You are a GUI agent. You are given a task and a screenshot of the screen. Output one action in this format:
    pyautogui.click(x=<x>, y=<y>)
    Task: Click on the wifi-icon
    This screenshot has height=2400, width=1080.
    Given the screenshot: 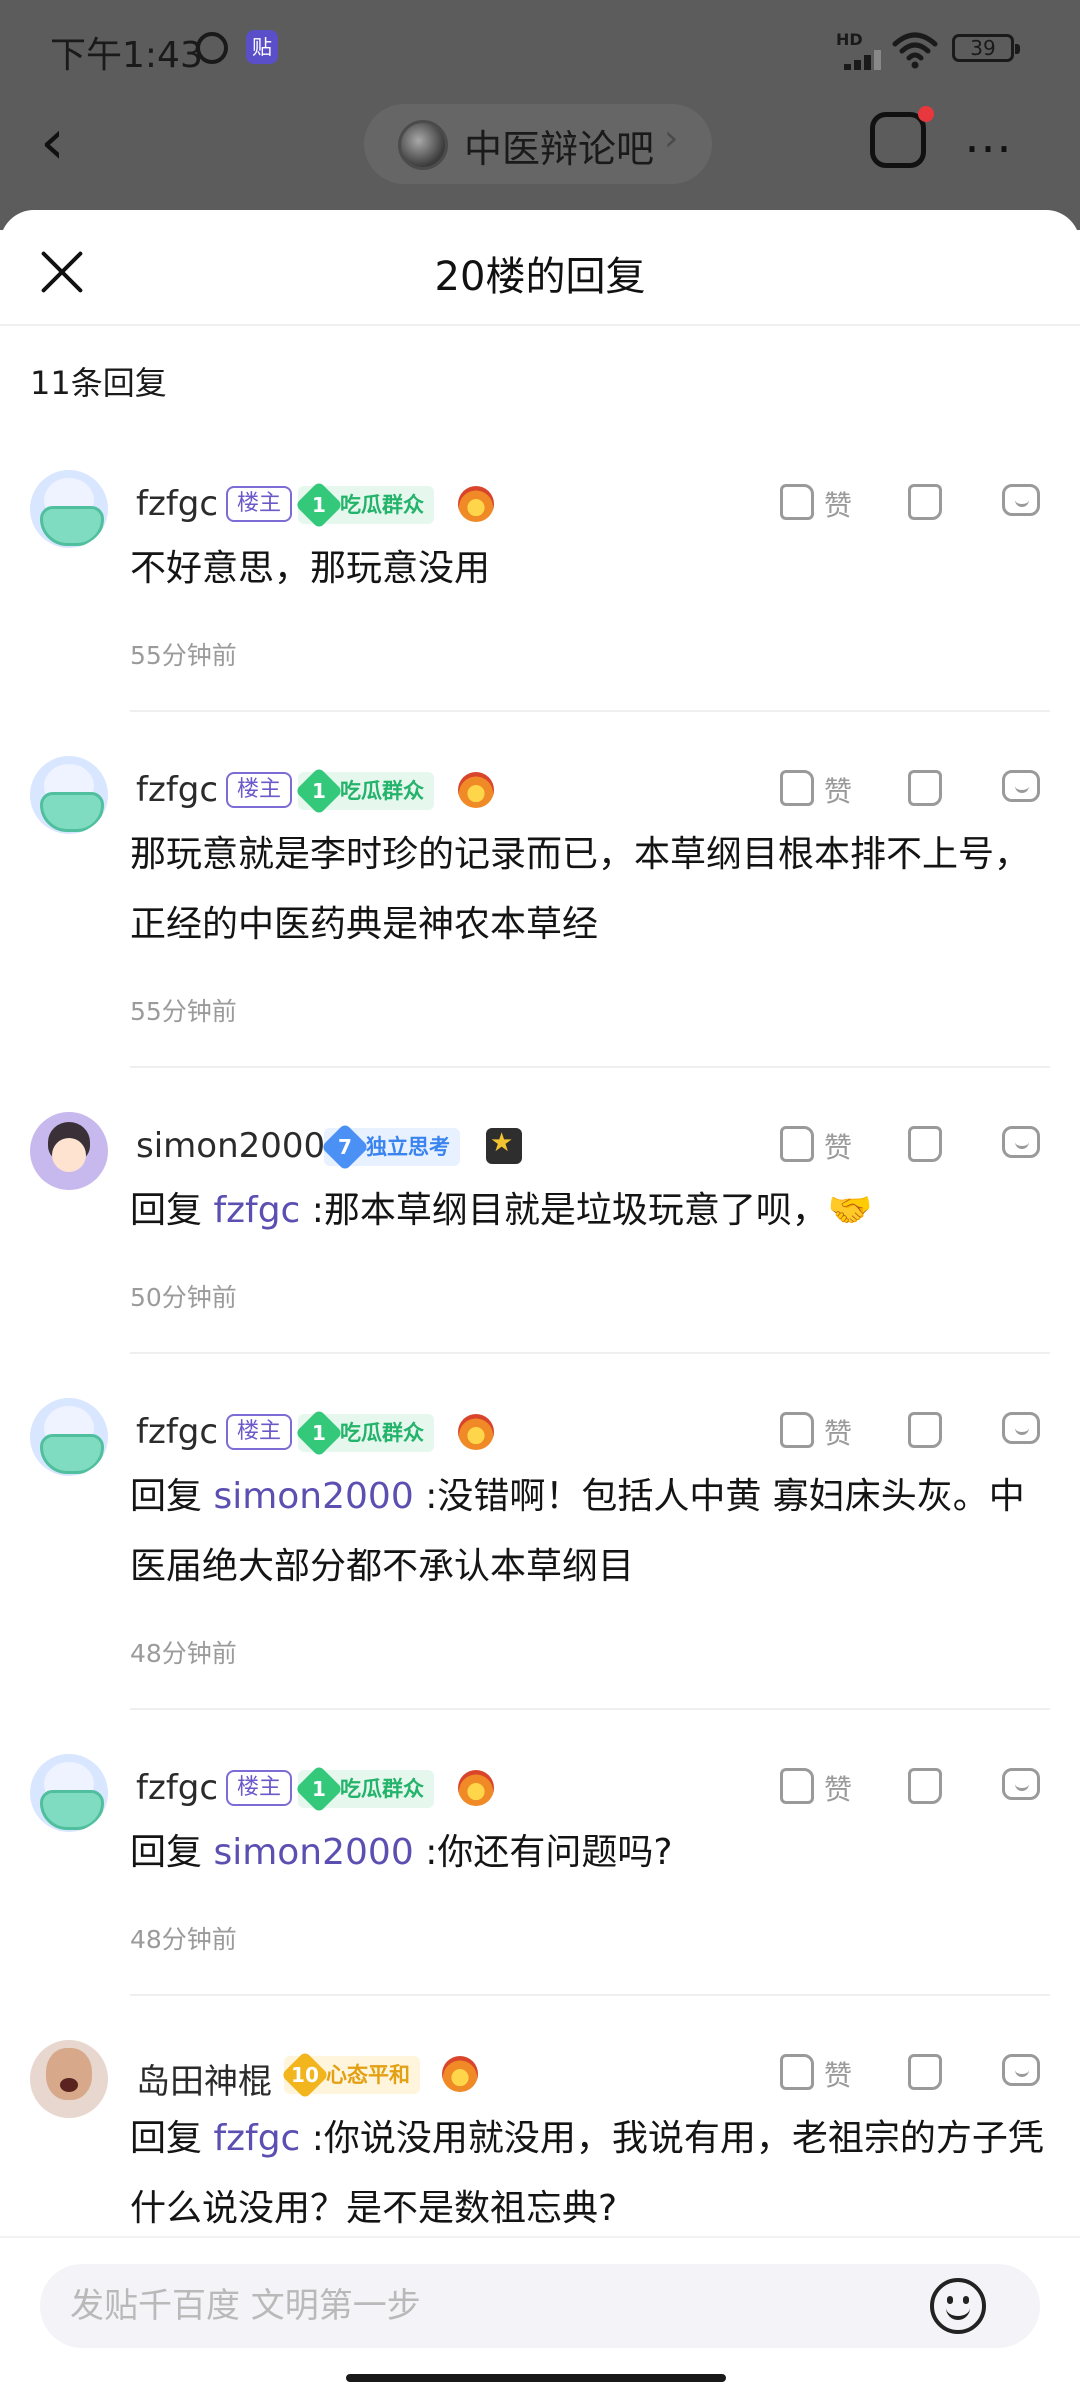 What is the action you would take?
    pyautogui.click(x=915, y=50)
    